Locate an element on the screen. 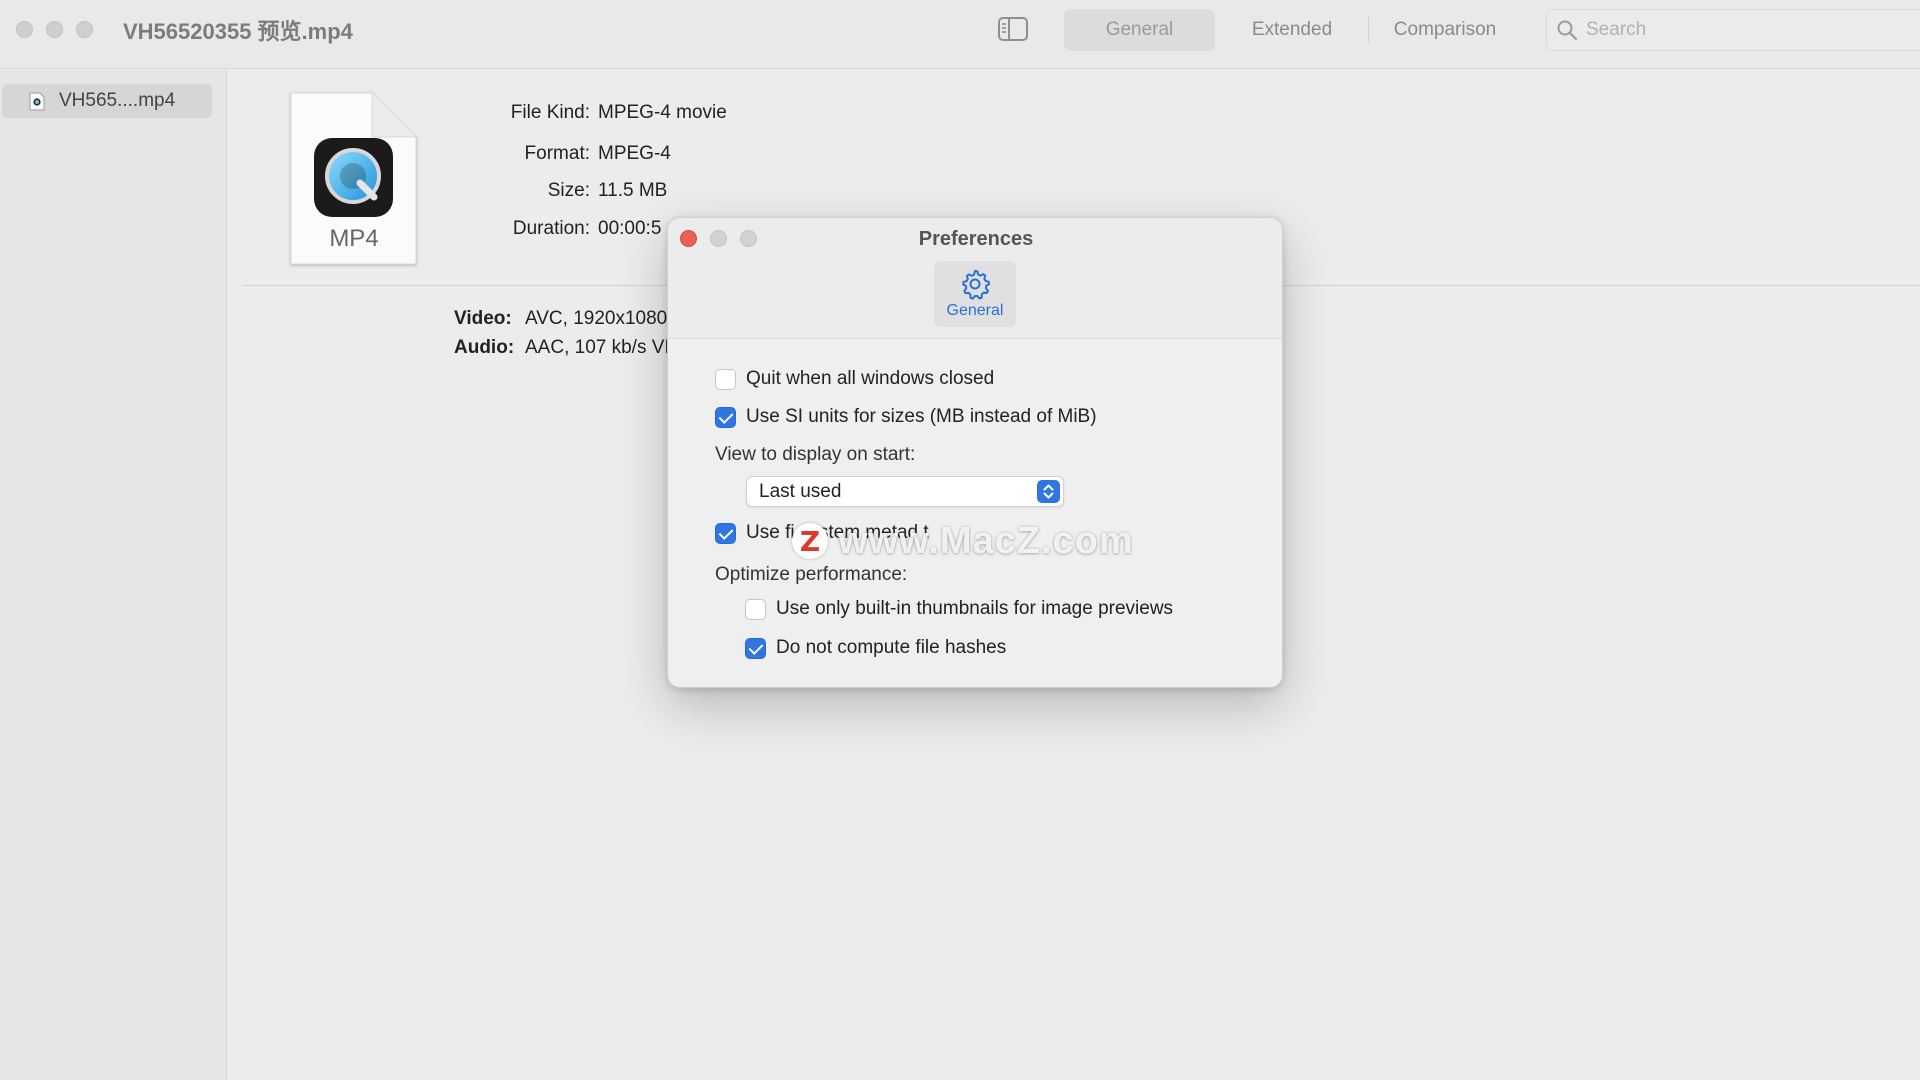 This screenshot has width=1920, height=1080. view-on-start-value: Last used is located at coordinates (800, 491).